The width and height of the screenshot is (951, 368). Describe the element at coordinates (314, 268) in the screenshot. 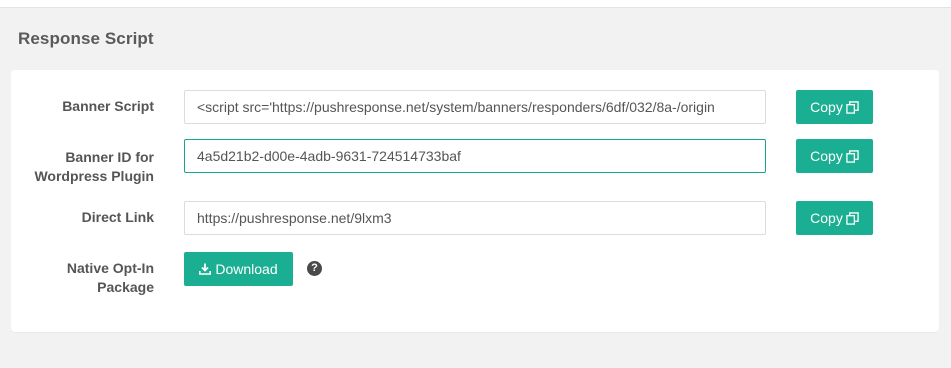

I see `question-circle-icon: ?` at that location.